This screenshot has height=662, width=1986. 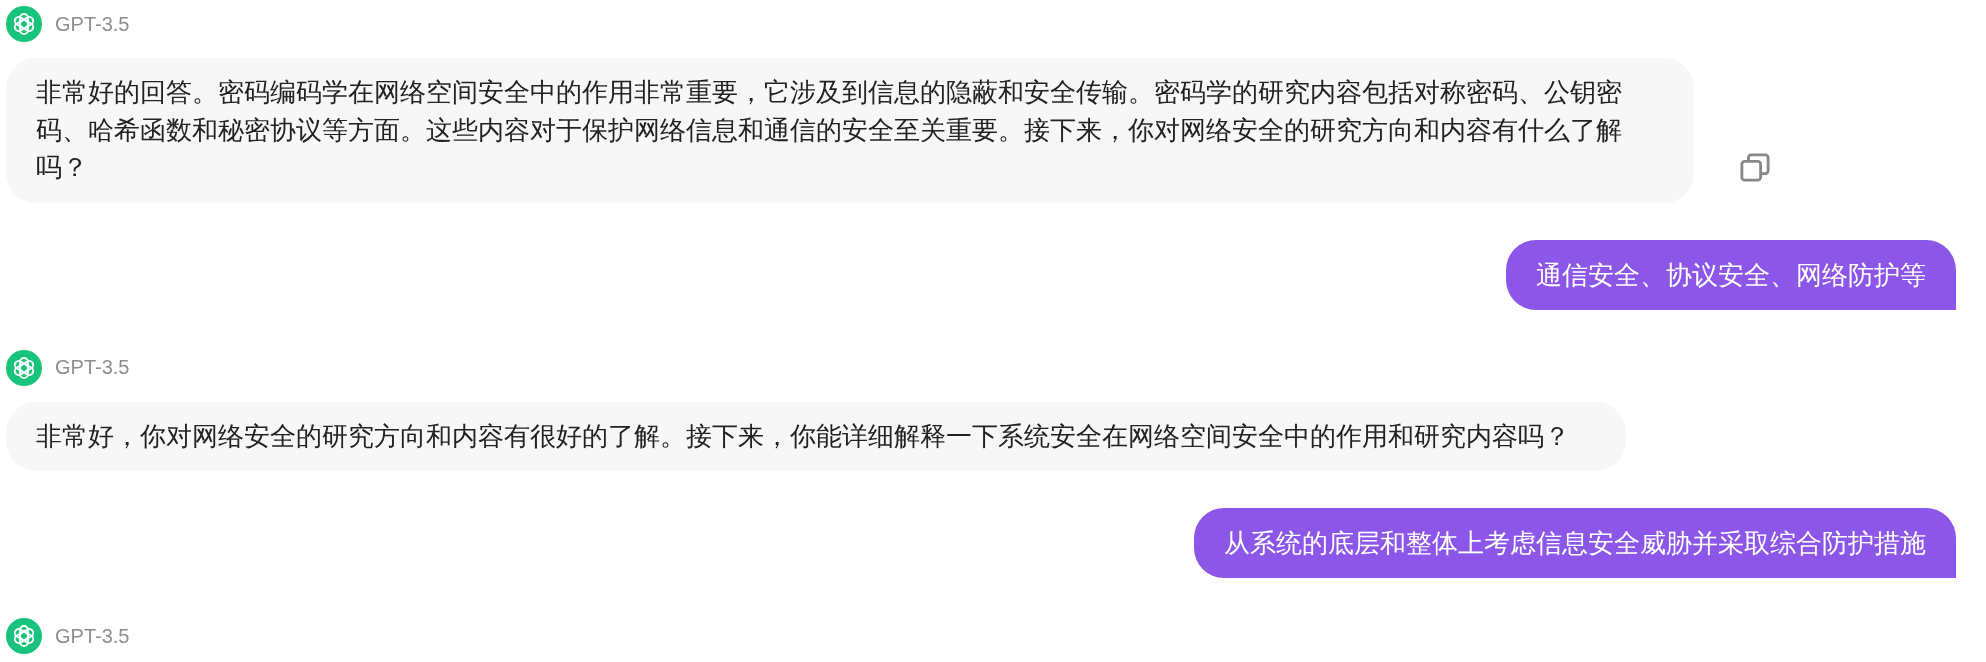 I want to click on user-message: 从系统的底层和整体上考虑信息安全威胁并采取综合防护措施, so click(x=1575, y=543).